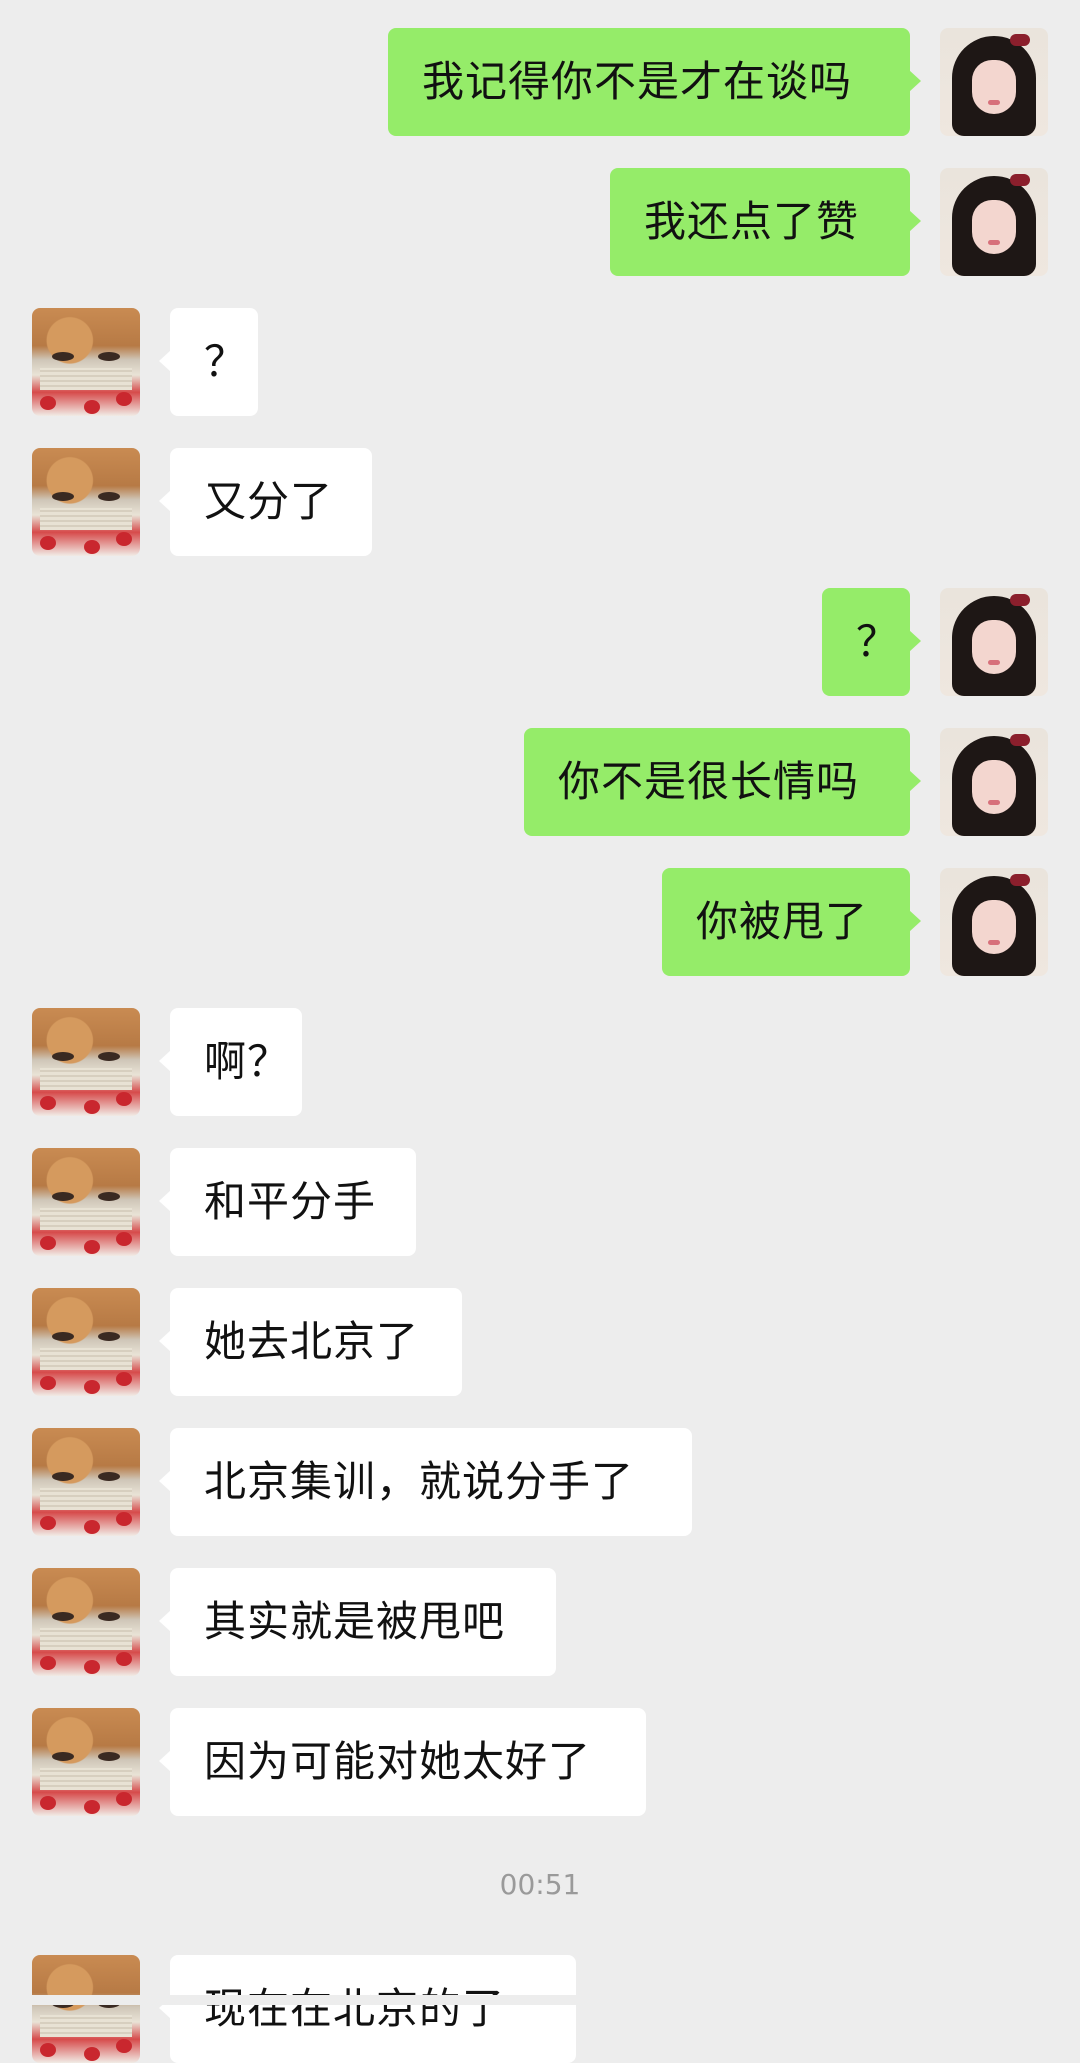 The image size is (1080, 2063). What do you see at coordinates (402, 1762) in the screenshot?
I see `message-bubble: 因为可能对她太好了` at bounding box center [402, 1762].